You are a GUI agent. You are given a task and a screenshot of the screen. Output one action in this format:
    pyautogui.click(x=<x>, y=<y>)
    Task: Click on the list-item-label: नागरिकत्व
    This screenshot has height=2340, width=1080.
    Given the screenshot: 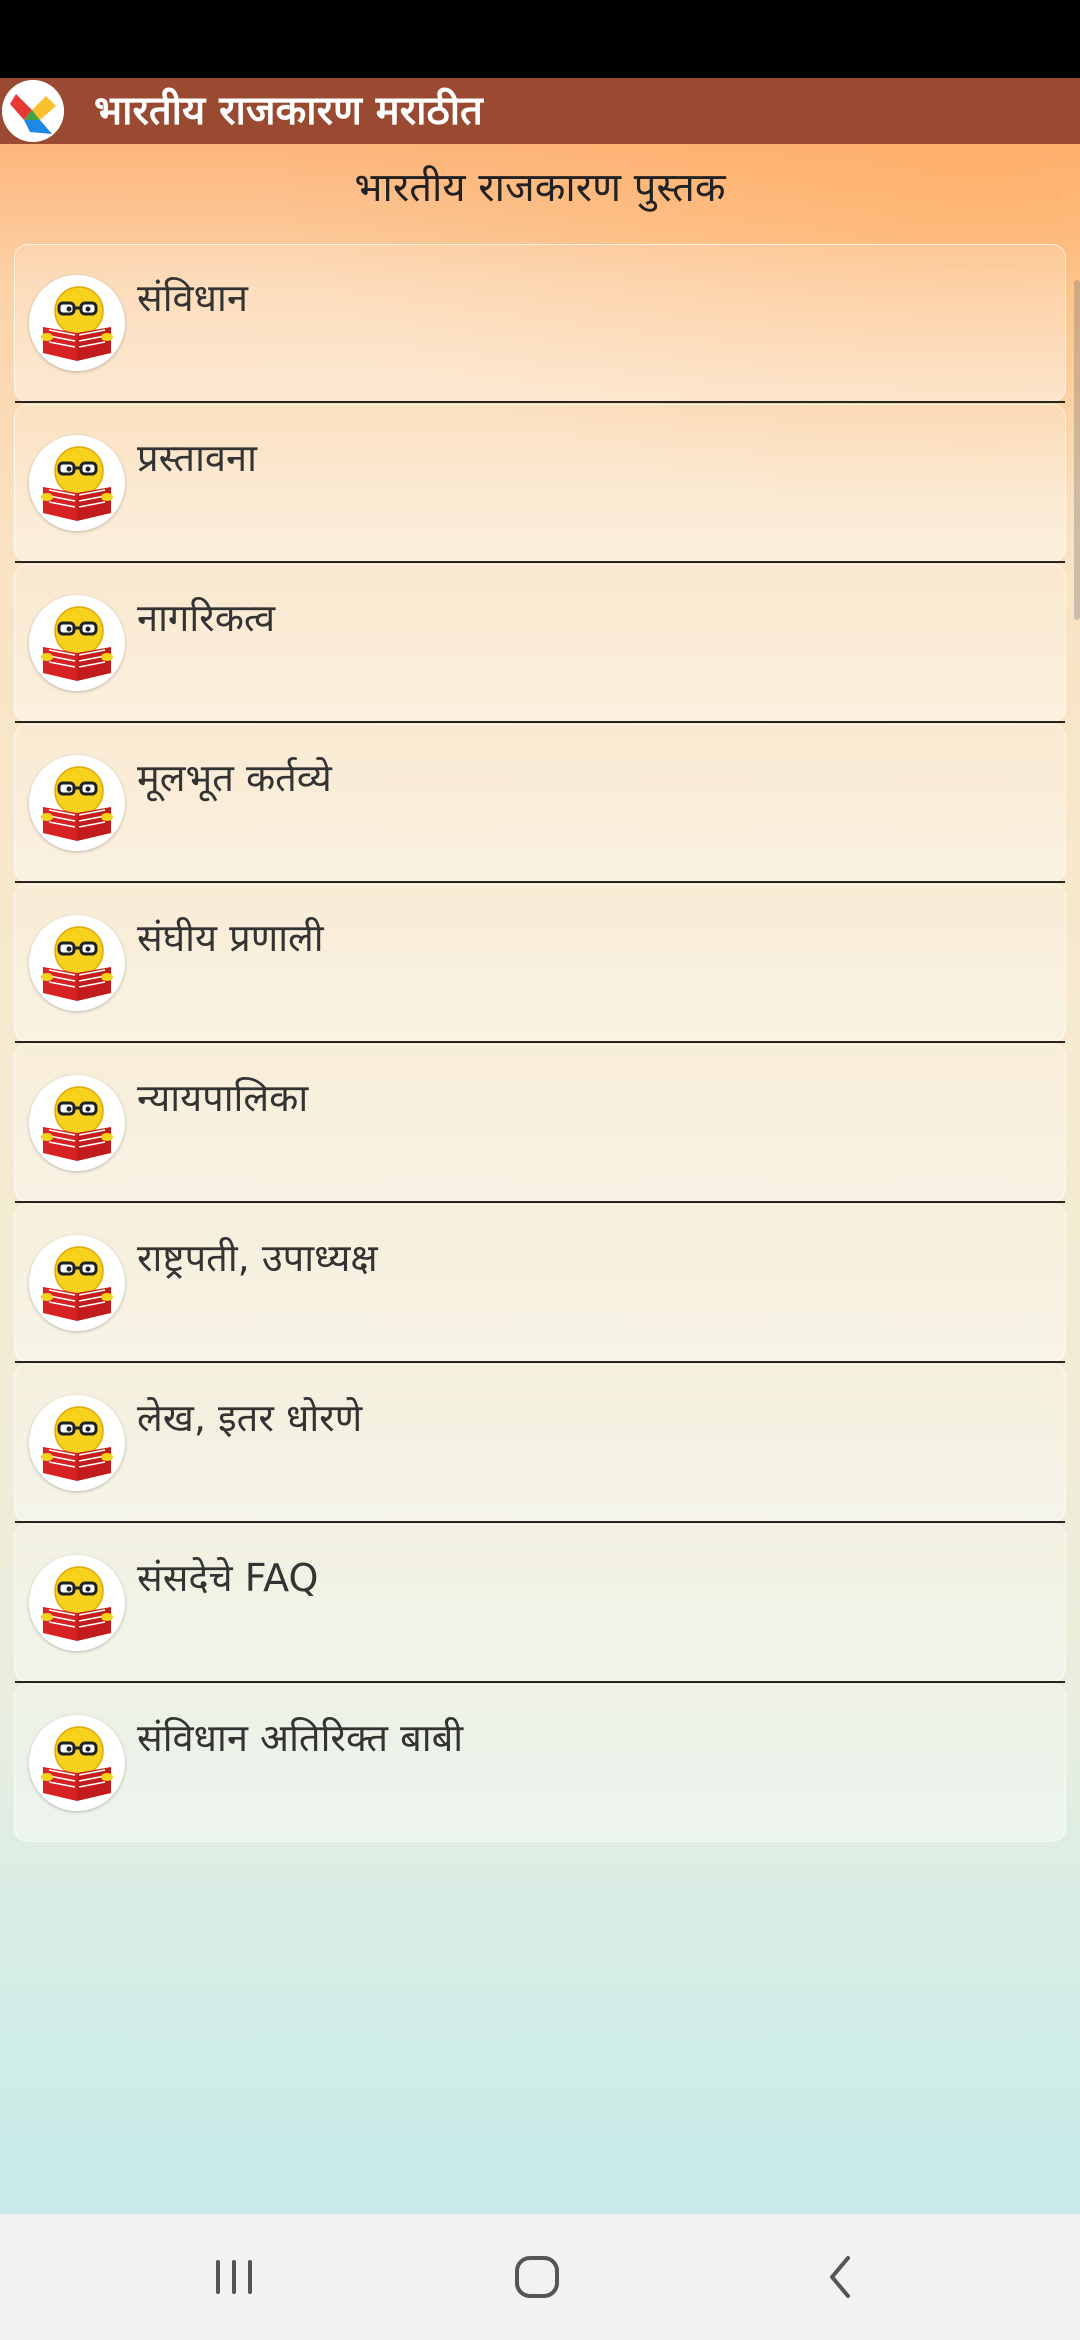 What is the action you would take?
    pyautogui.click(x=206, y=618)
    